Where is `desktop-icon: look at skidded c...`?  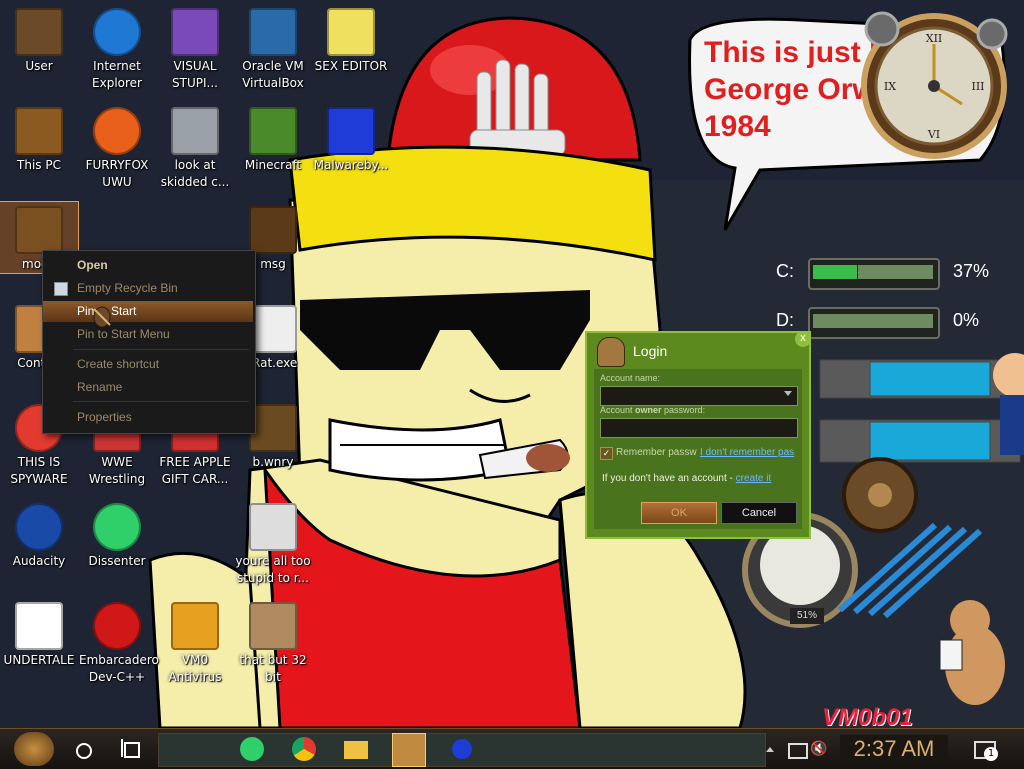 desktop-icon: look at skidded c... is located at coordinates (195, 147).